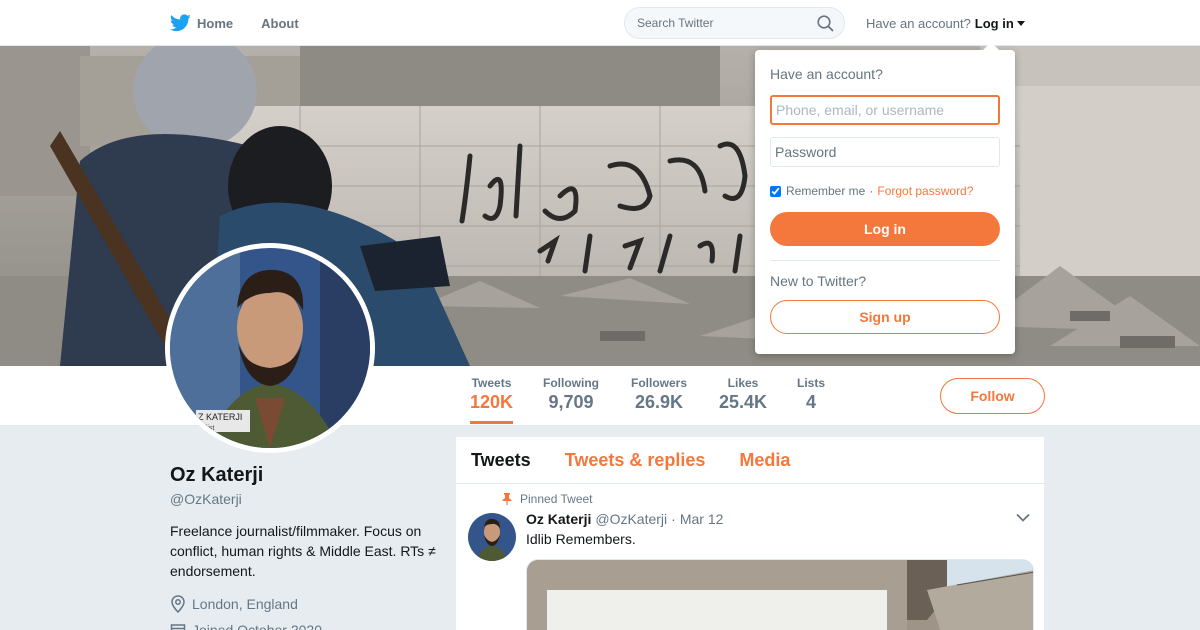  I want to click on tweet-handle: @OzKaterji, so click(631, 519).